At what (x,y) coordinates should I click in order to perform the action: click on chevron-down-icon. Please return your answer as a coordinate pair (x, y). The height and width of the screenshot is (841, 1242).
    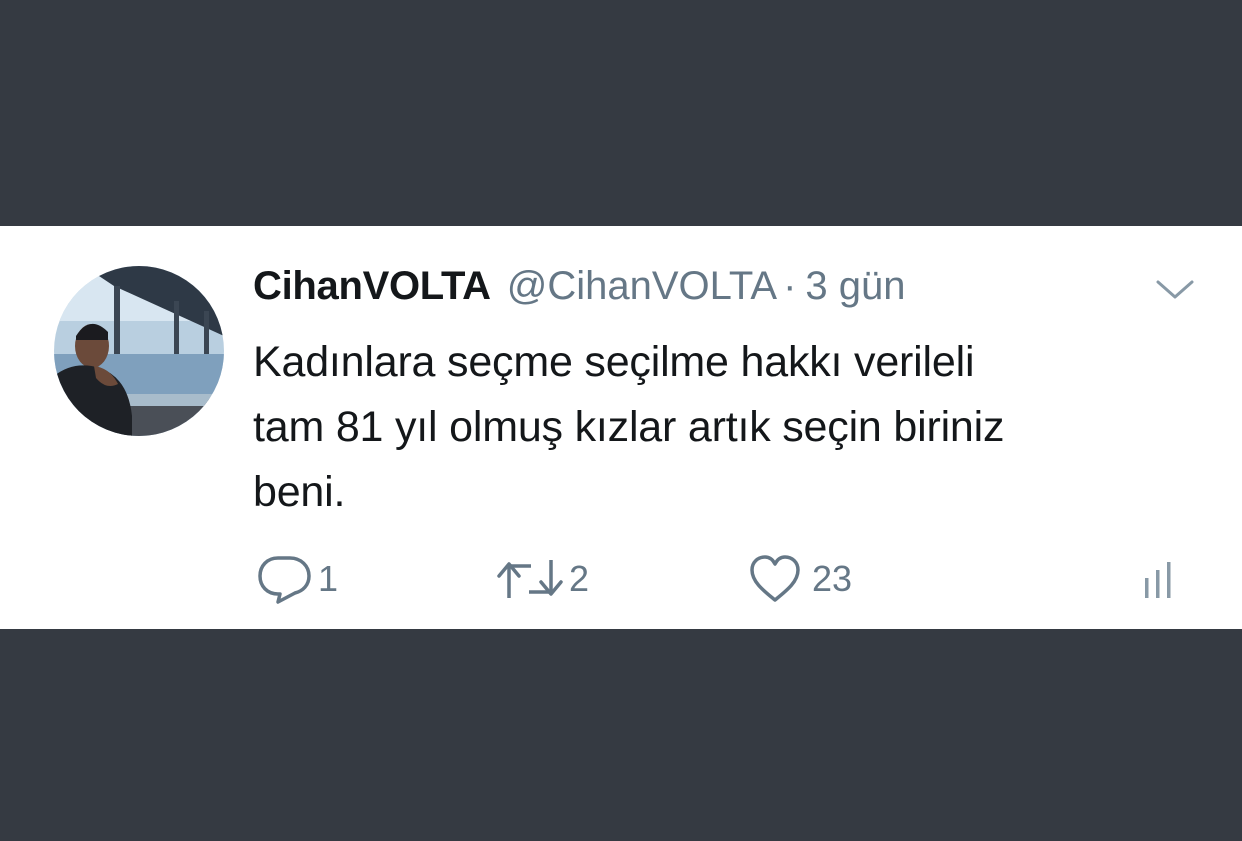
    Looking at the image, I should click on (1175, 290).